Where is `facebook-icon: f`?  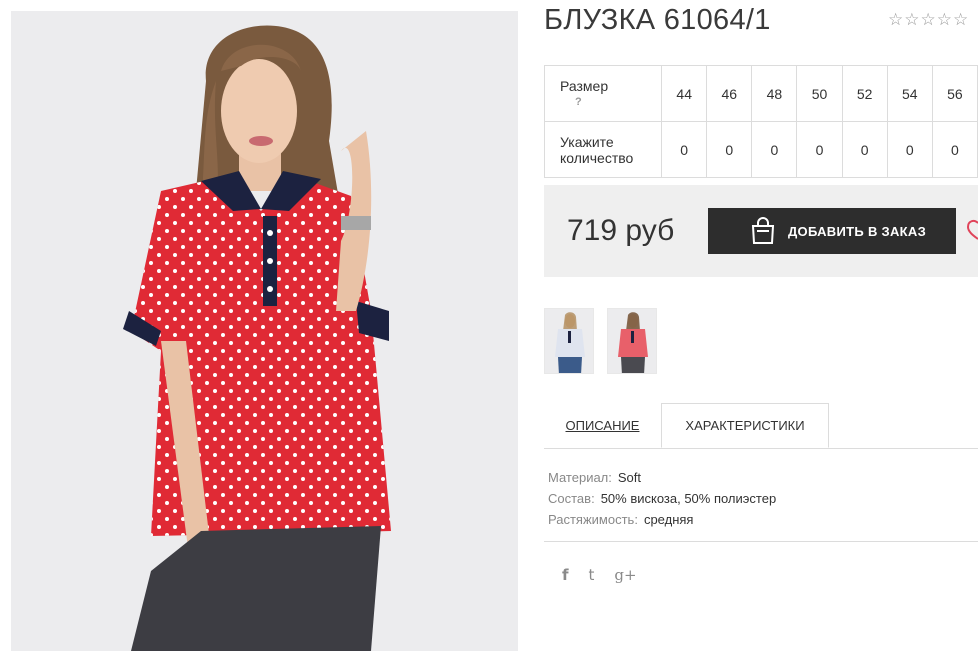 facebook-icon: f is located at coordinates (565, 575).